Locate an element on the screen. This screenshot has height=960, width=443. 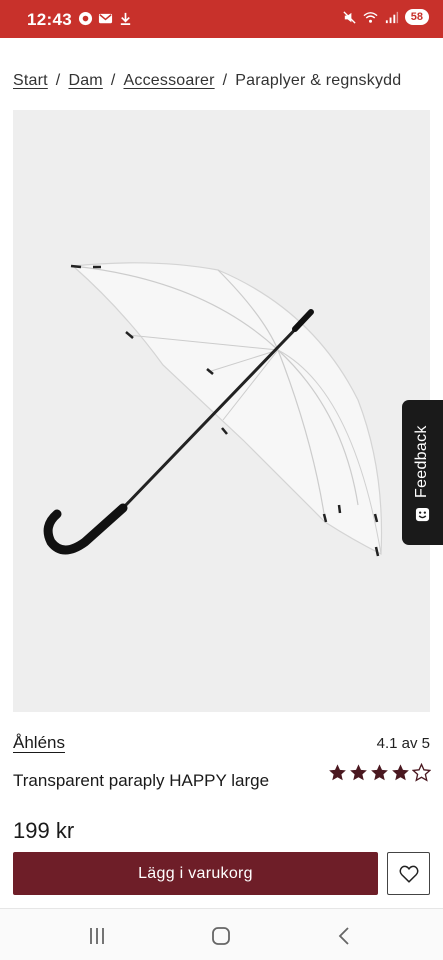
download-icon is located at coordinates (125, 18).